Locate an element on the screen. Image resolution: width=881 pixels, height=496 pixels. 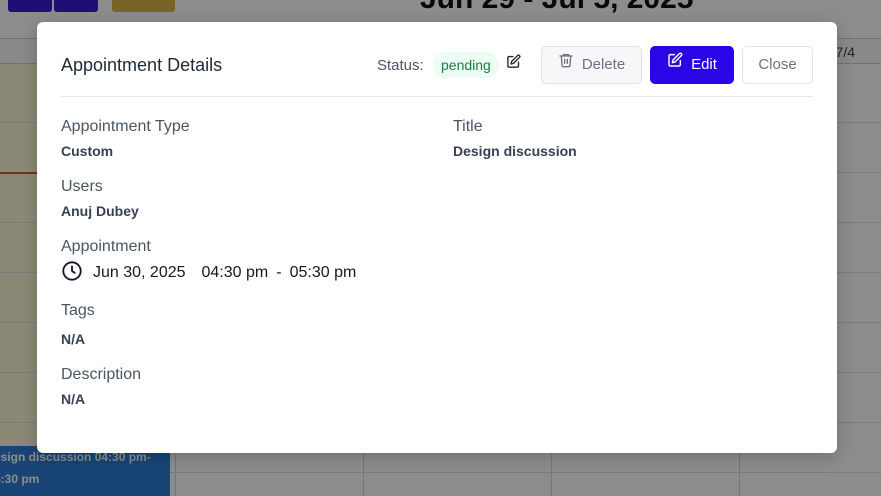
appointment-type-label: Appointment Type is located at coordinates (125, 126).